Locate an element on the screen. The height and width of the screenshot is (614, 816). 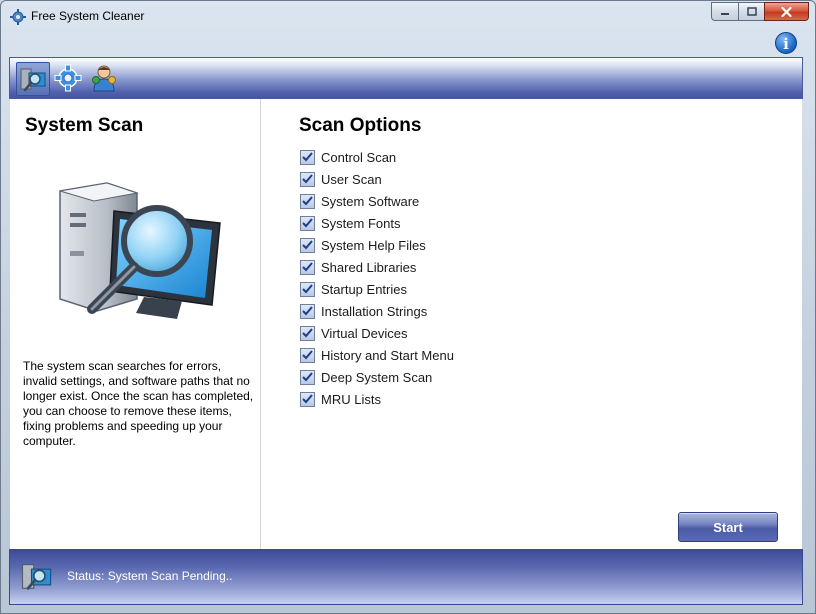
users-tab is located at coordinates (105, 79).